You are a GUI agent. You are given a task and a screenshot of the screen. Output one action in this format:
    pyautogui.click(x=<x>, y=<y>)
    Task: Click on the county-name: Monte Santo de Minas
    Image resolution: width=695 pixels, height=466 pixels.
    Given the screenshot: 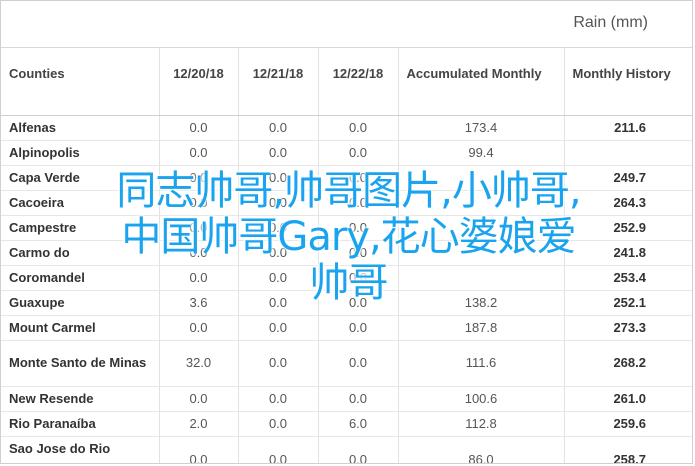 What is the action you would take?
    pyautogui.click(x=80, y=363)
    